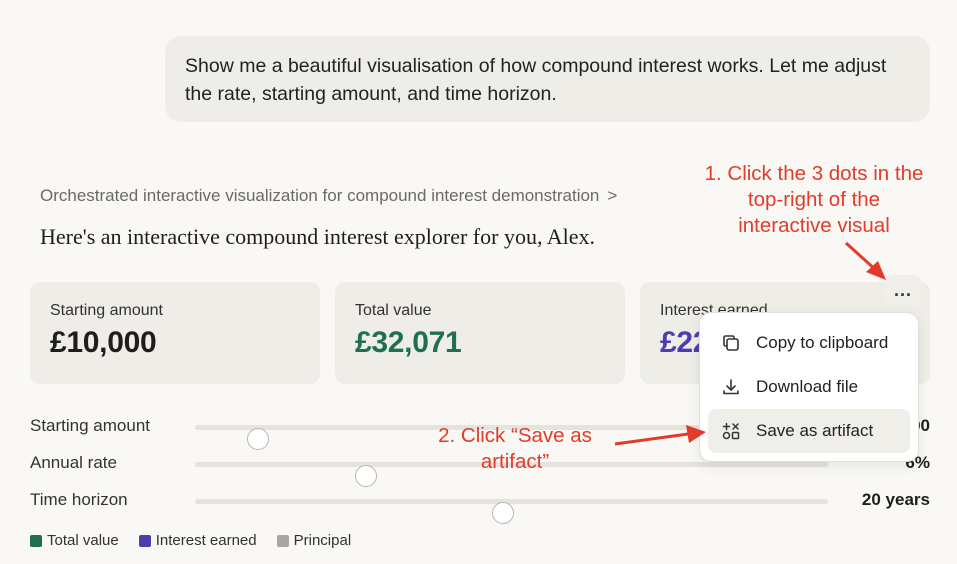 This screenshot has height=564, width=957. I want to click on slider-label: Starting amount, so click(90, 425).